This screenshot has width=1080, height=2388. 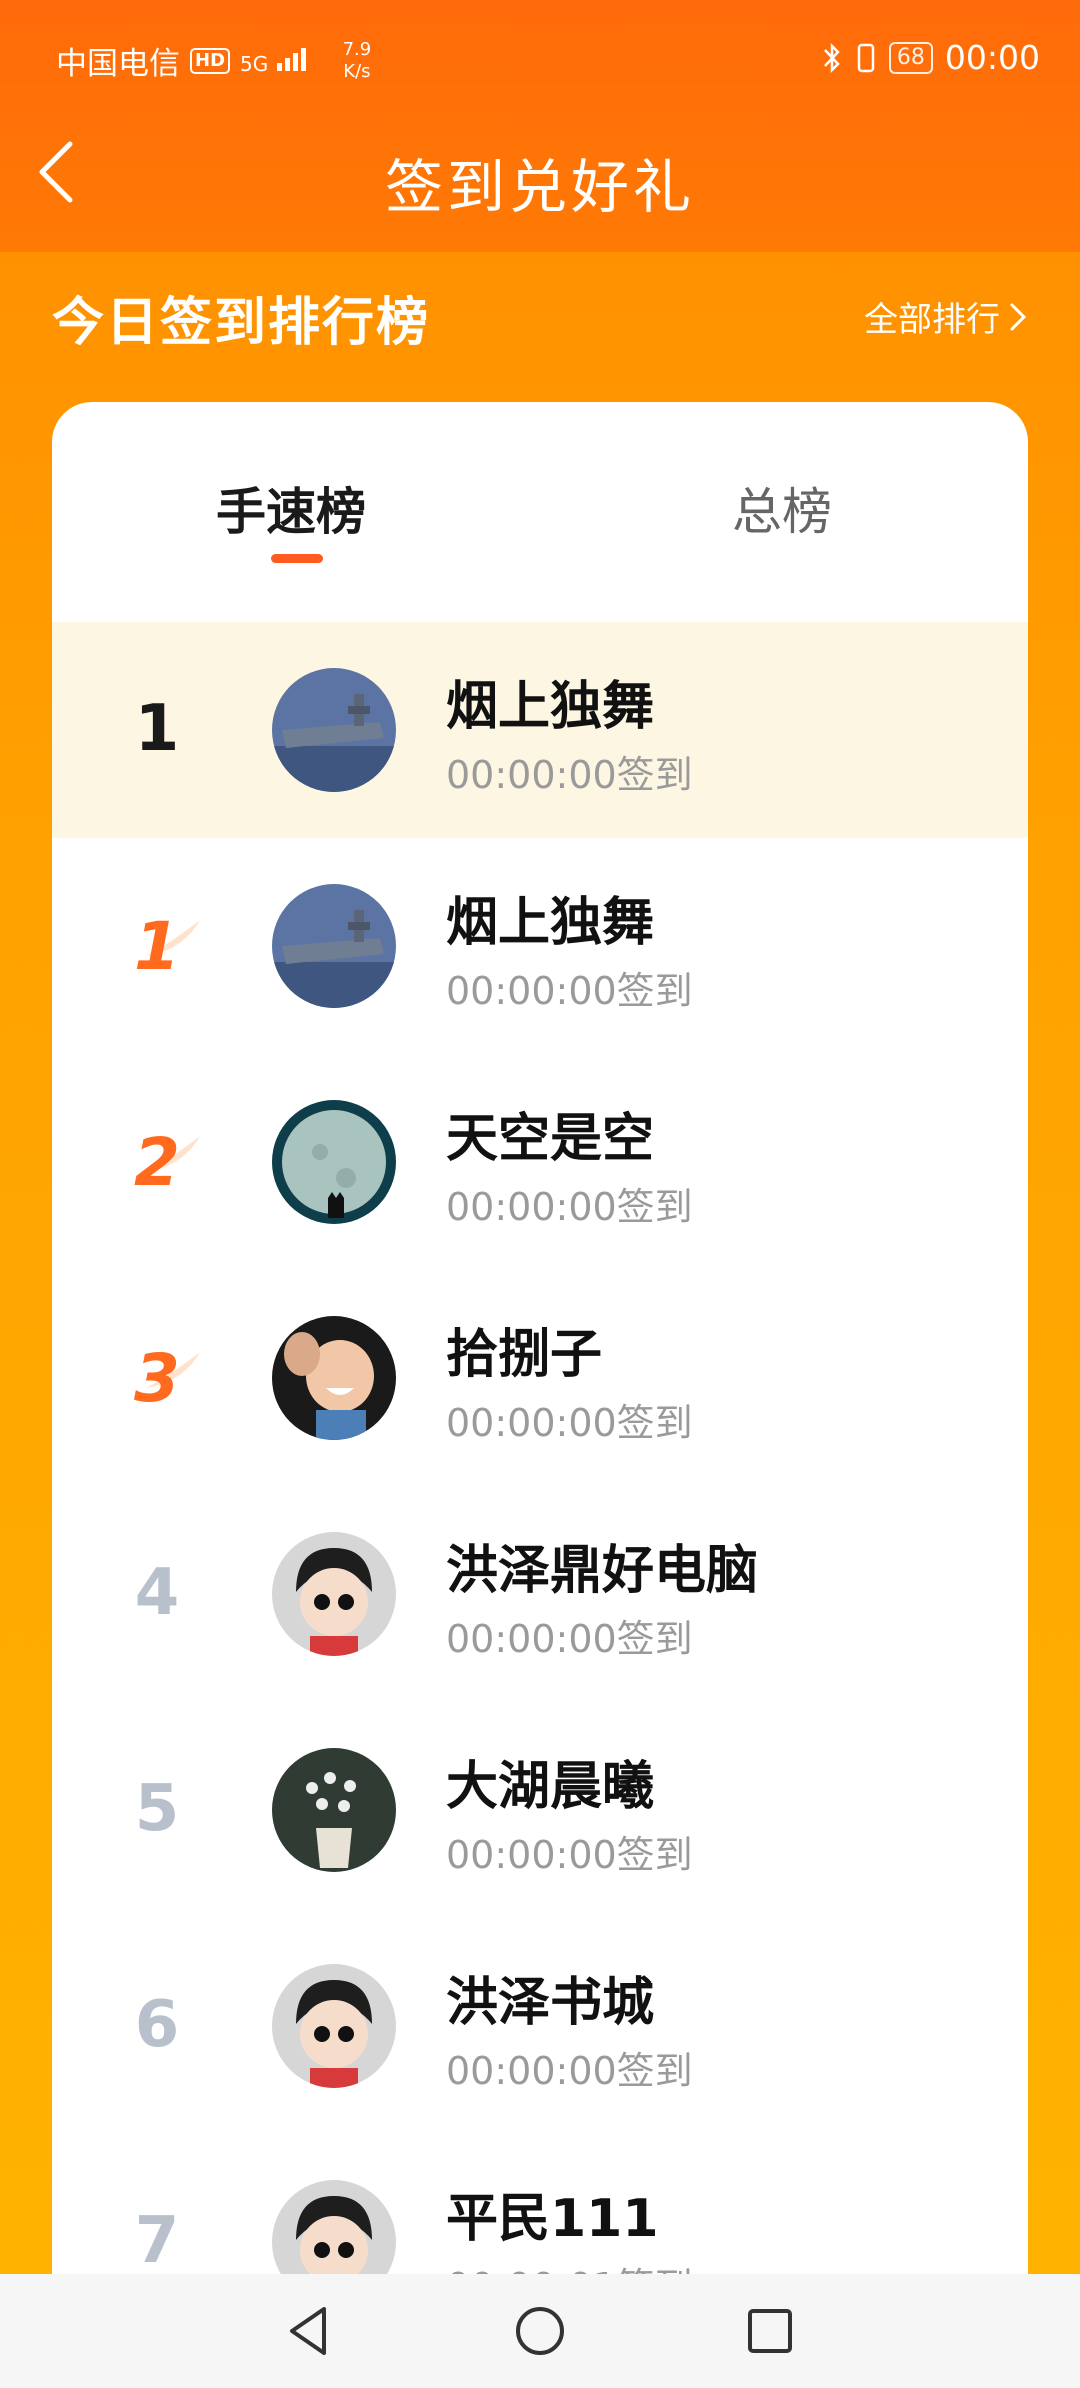 I want to click on flower-vase-avatar, so click(x=334, y=1810).